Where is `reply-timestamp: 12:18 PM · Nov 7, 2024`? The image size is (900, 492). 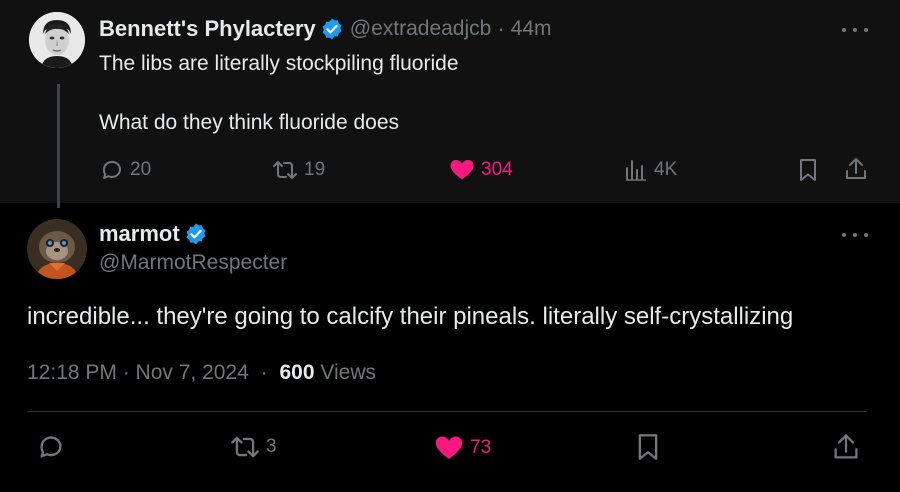 reply-timestamp: 12:18 PM · Nov 7, 2024 is located at coordinates (138, 372).